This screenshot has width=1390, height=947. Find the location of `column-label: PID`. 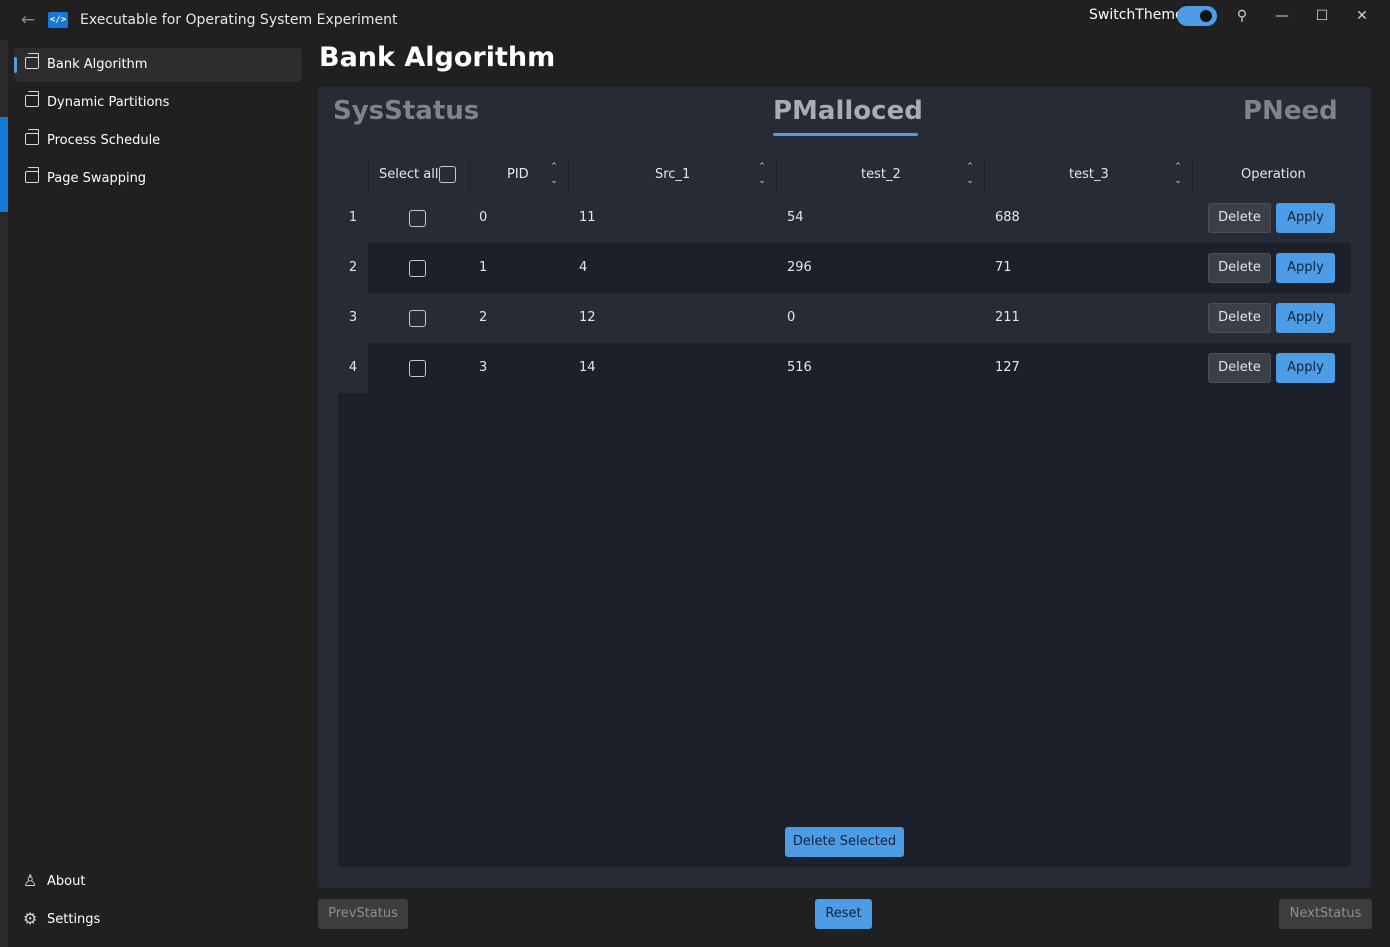

column-label: PID is located at coordinates (518, 174).